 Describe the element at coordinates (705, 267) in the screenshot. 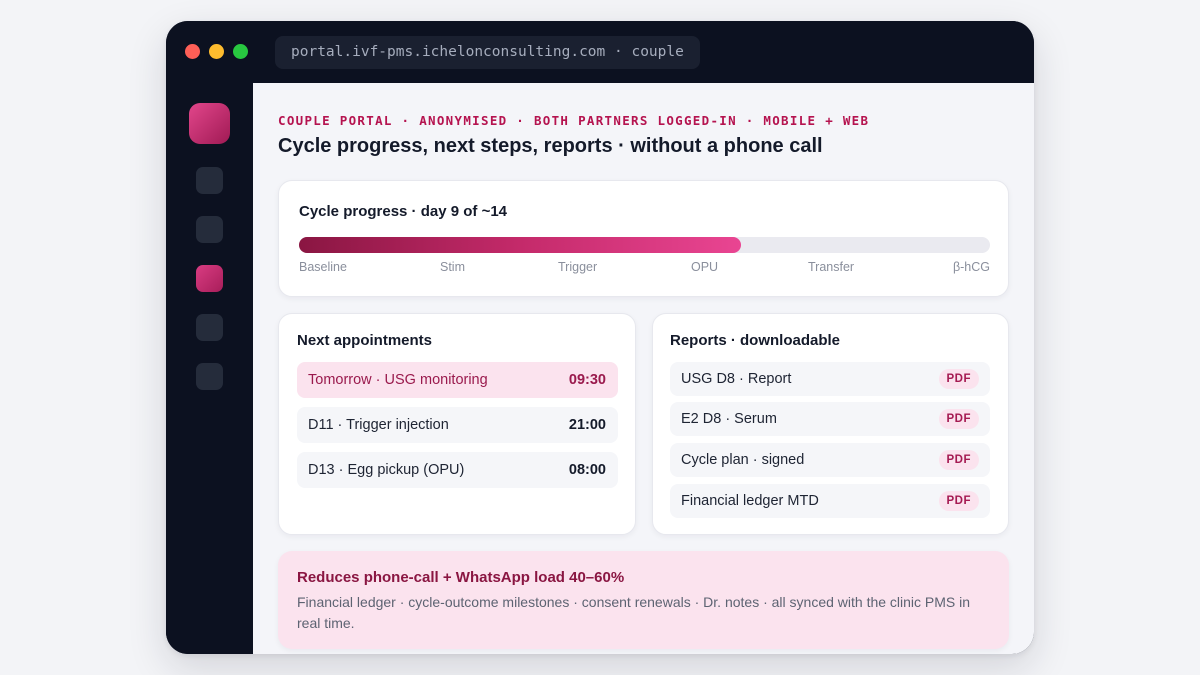

I see `stage-label: OPU` at that location.